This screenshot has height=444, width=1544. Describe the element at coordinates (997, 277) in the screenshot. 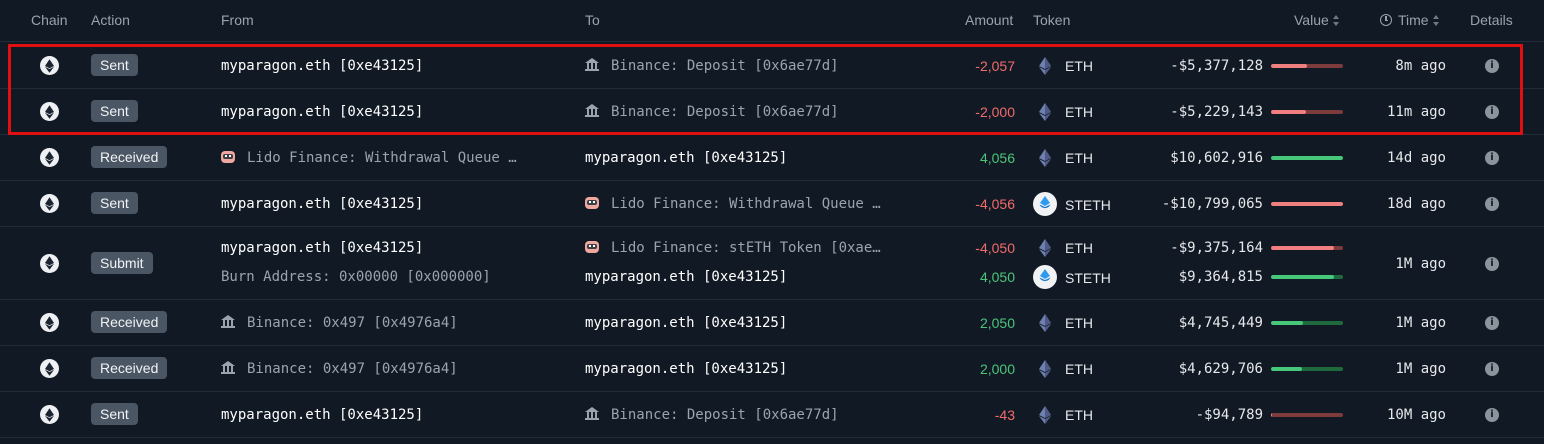

I see `amount: 4,050` at that location.